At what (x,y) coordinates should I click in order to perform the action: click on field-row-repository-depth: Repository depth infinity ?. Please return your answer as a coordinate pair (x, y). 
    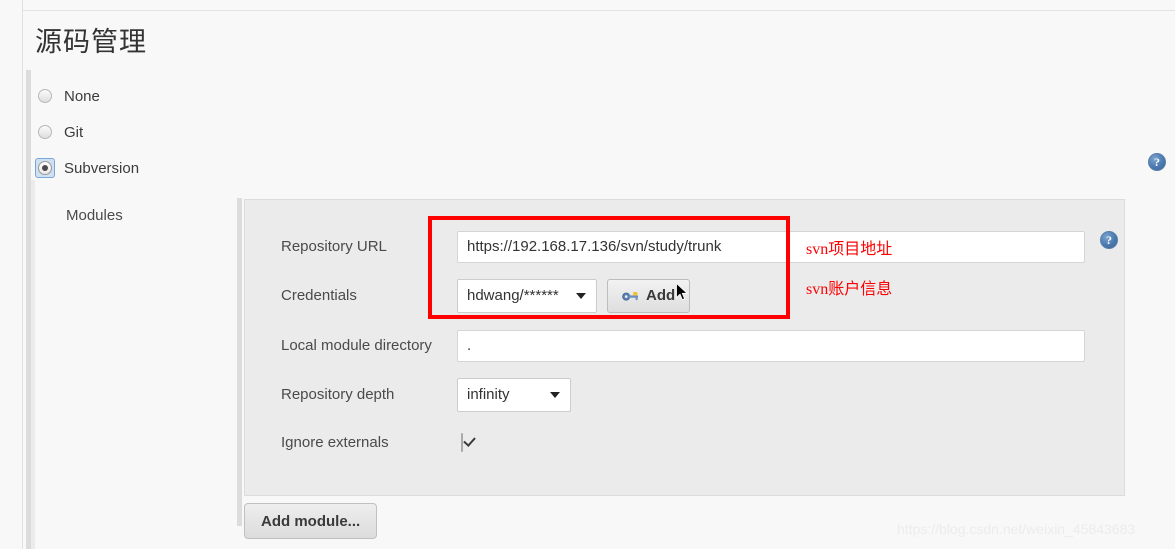
    Looking at the image, I should click on (685, 394).